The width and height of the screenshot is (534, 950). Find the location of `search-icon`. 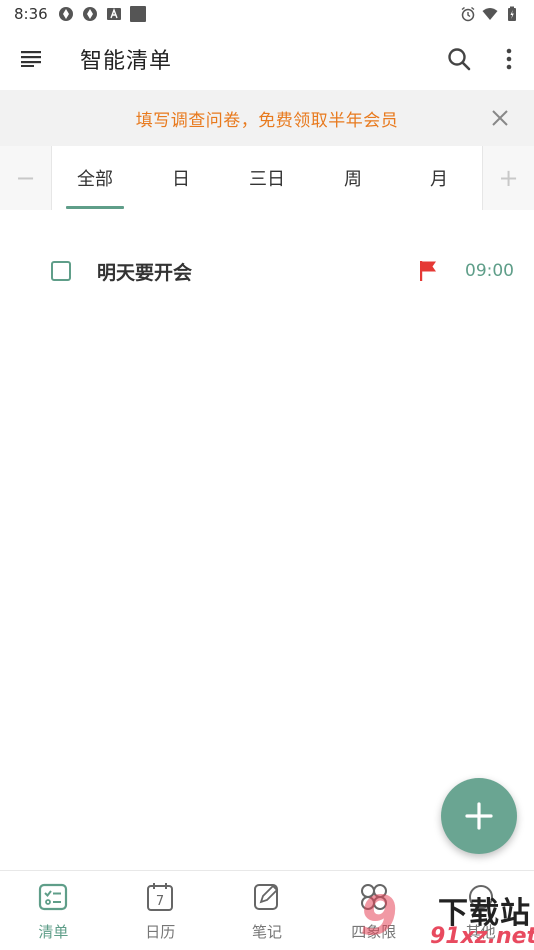

search-icon is located at coordinates (459, 59).